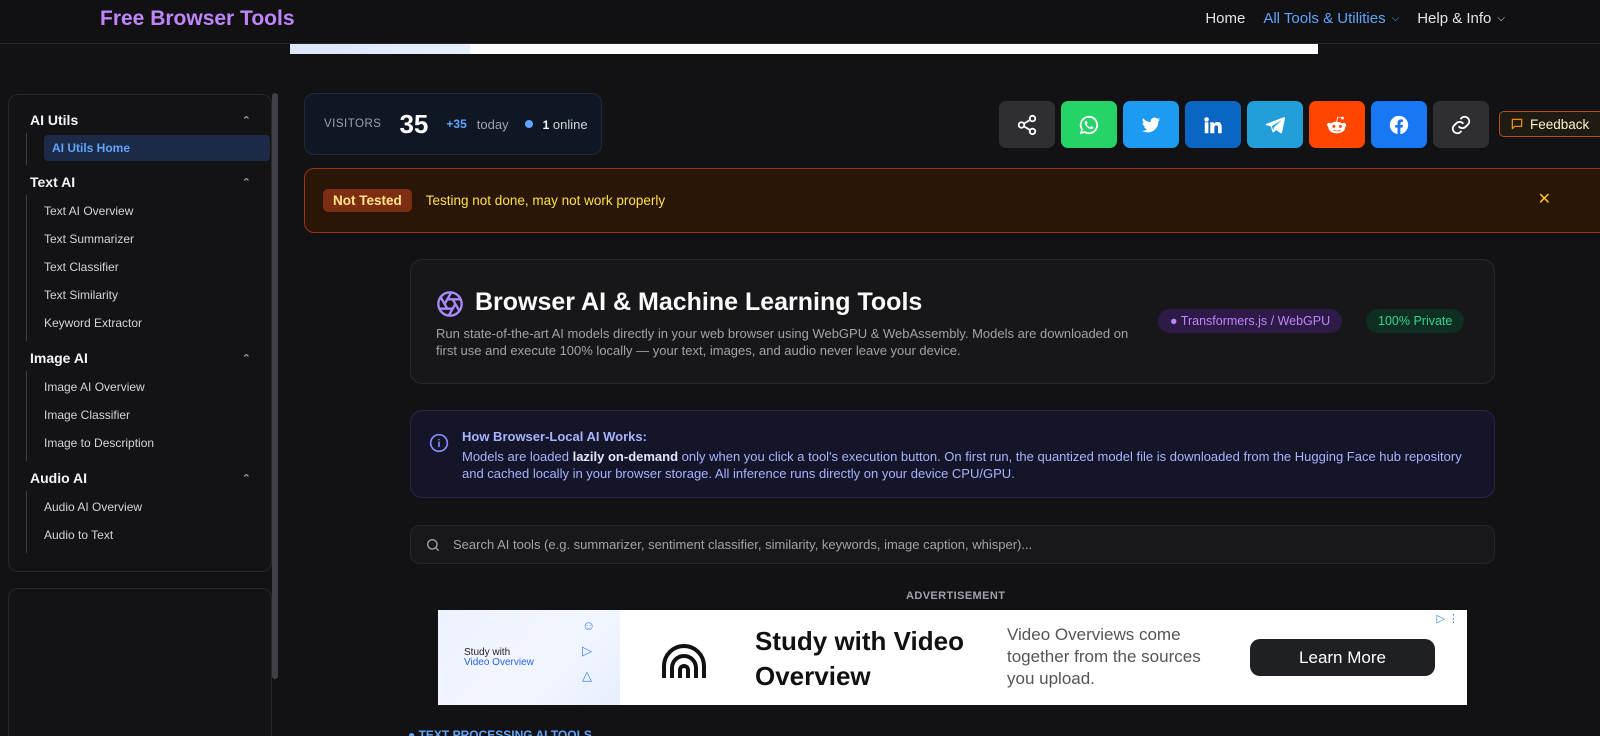 The height and width of the screenshot is (736, 1600). What do you see at coordinates (517, 456) in the screenshot?
I see `info-body-text: Models are loaded` at bounding box center [517, 456].